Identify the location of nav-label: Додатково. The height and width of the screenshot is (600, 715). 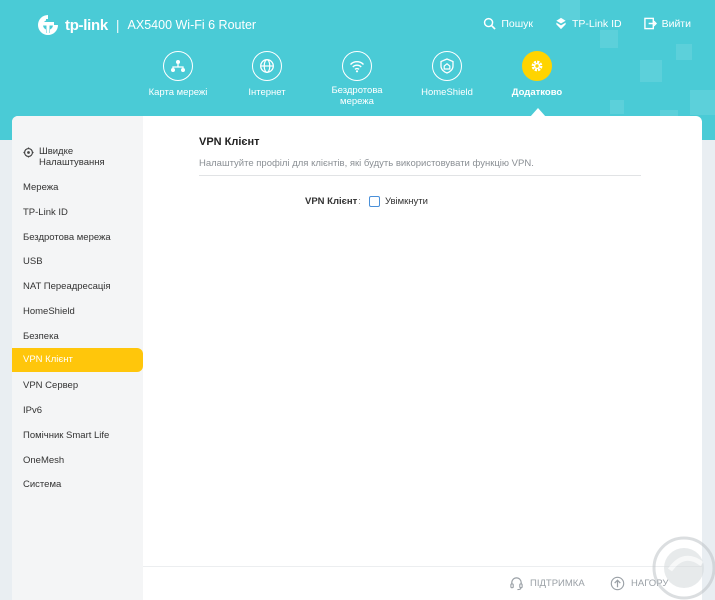
(537, 92).